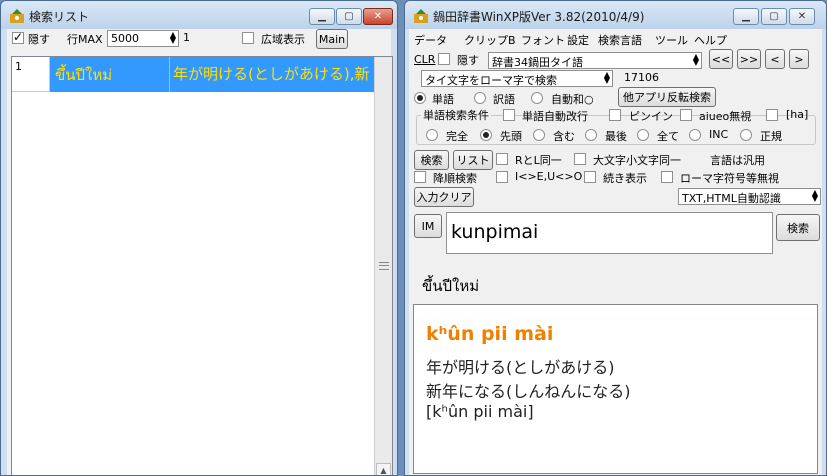  Describe the element at coordinates (272, 74) in the screenshot. I see `row-japanese: 年が明ける(としがあける),新` at that location.